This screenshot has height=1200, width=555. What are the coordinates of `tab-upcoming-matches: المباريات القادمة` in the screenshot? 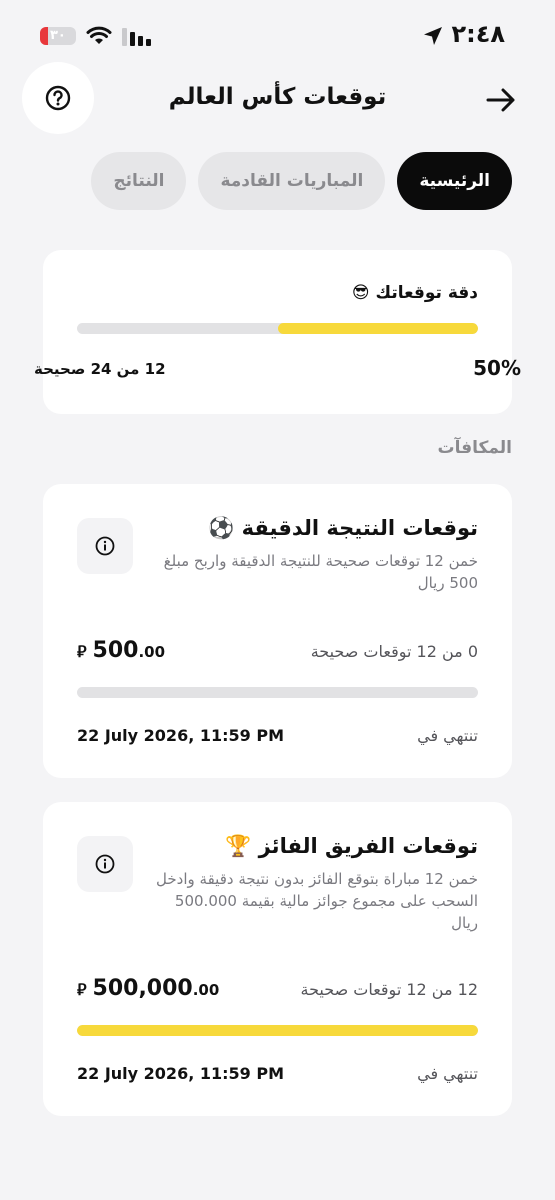 It's located at (292, 181).